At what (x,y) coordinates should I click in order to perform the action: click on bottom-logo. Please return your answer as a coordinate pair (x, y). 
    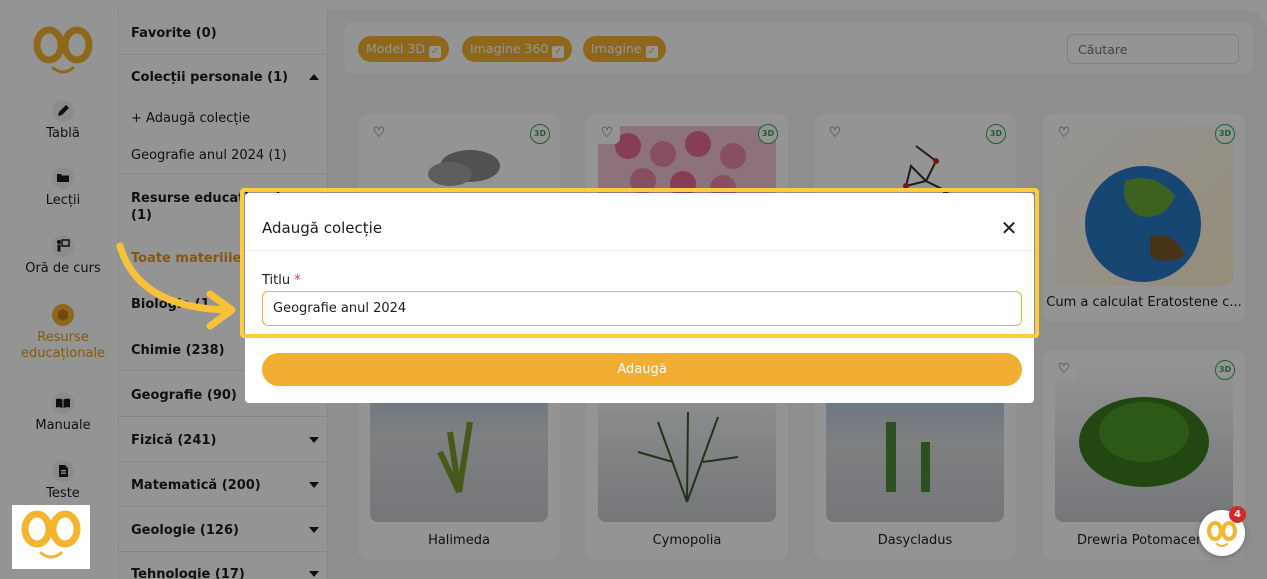
    Looking at the image, I should click on (51, 537).